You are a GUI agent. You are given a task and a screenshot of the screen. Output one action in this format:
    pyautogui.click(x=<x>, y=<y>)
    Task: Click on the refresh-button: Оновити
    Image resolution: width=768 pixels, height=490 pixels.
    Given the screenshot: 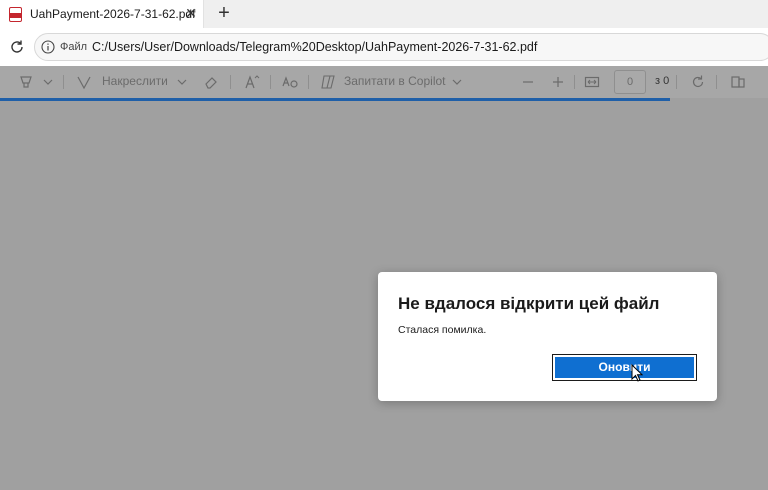 What is the action you would take?
    pyautogui.click(x=624, y=367)
    